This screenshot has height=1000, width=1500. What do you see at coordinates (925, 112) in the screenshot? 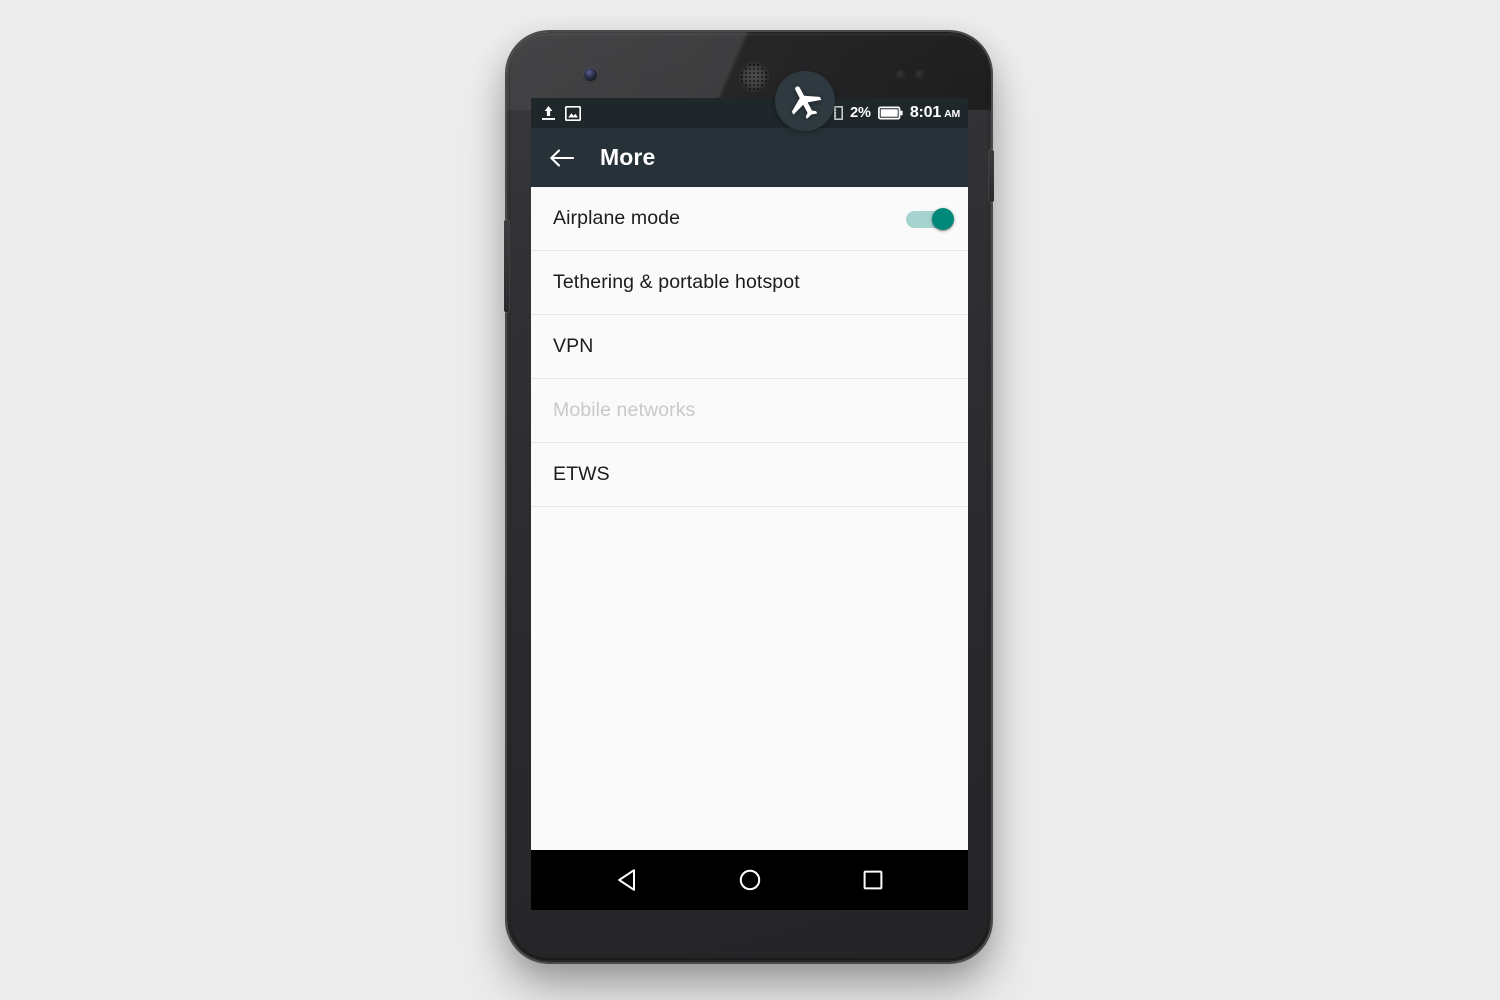
I see `clock-time: 8:01` at bounding box center [925, 112].